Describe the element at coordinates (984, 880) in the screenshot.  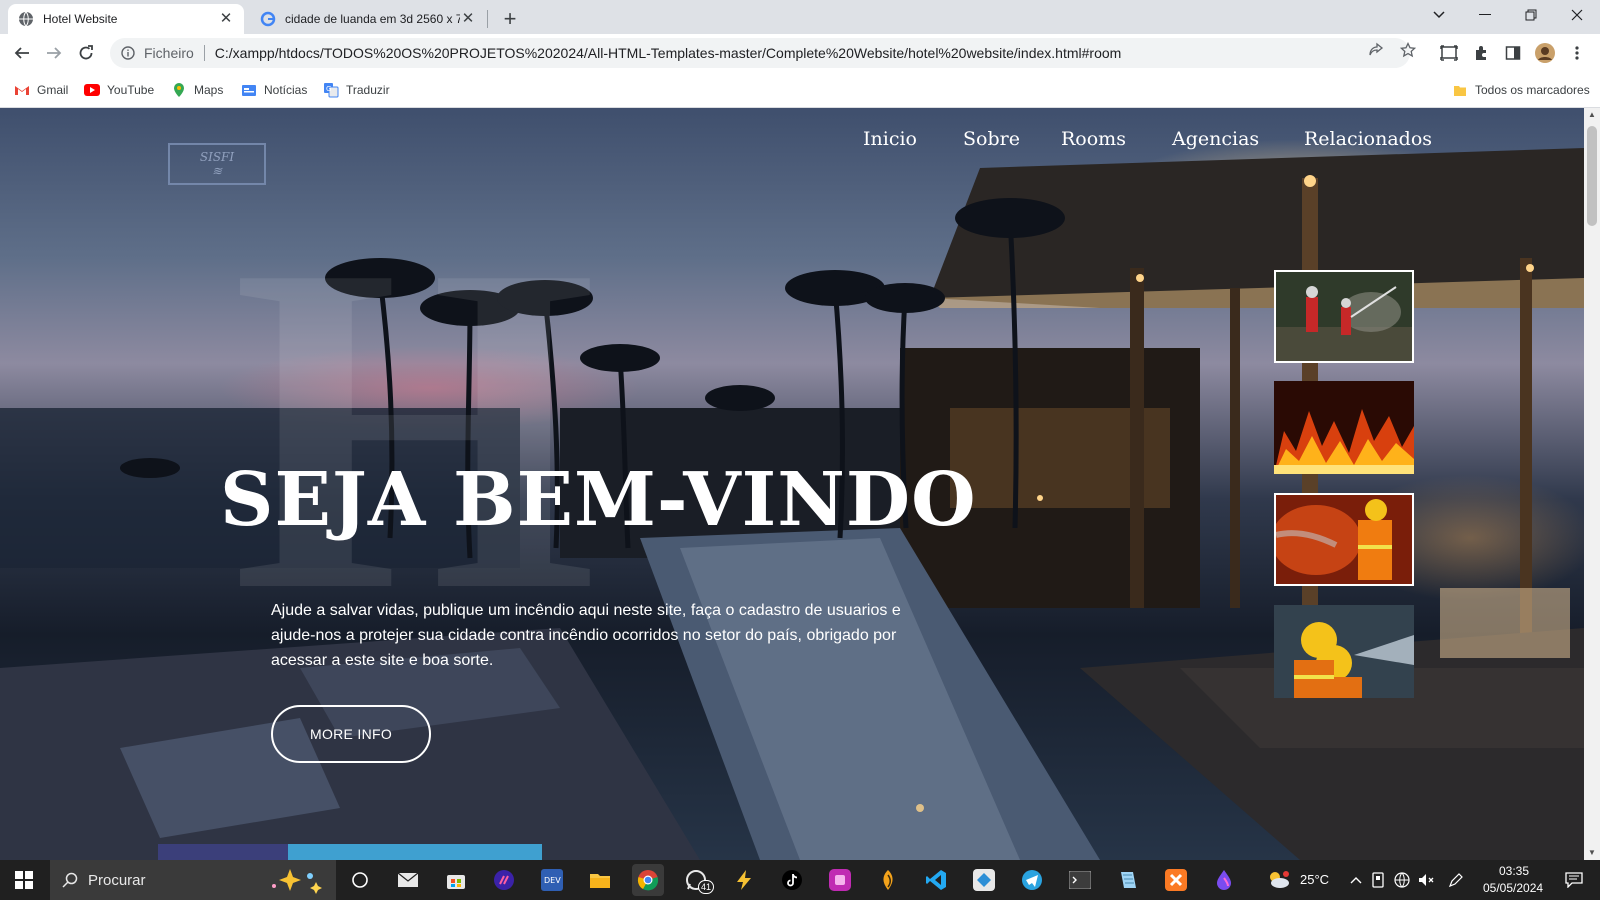
I see `app-diamond-icon` at that location.